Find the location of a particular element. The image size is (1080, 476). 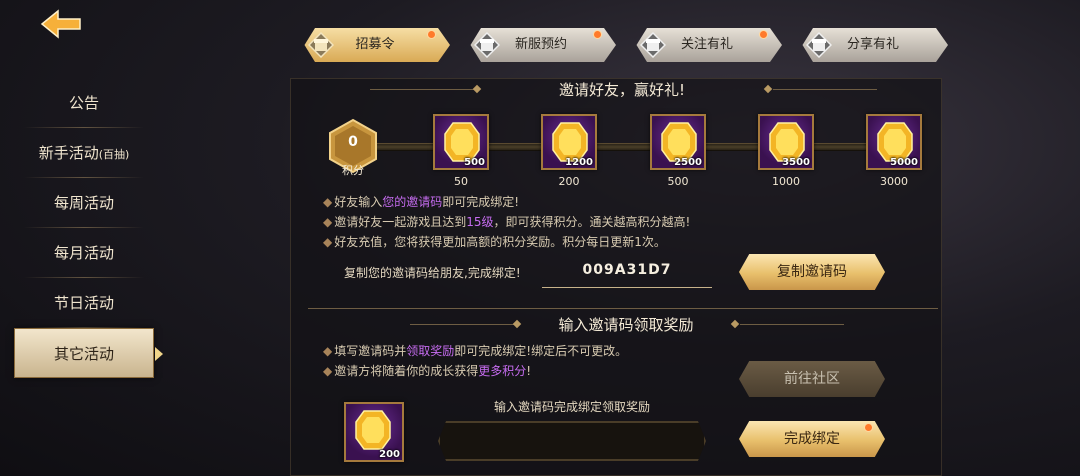

input-caption: 输入邀请码完成绑定领取奖励 is located at coordinates (571, 407).